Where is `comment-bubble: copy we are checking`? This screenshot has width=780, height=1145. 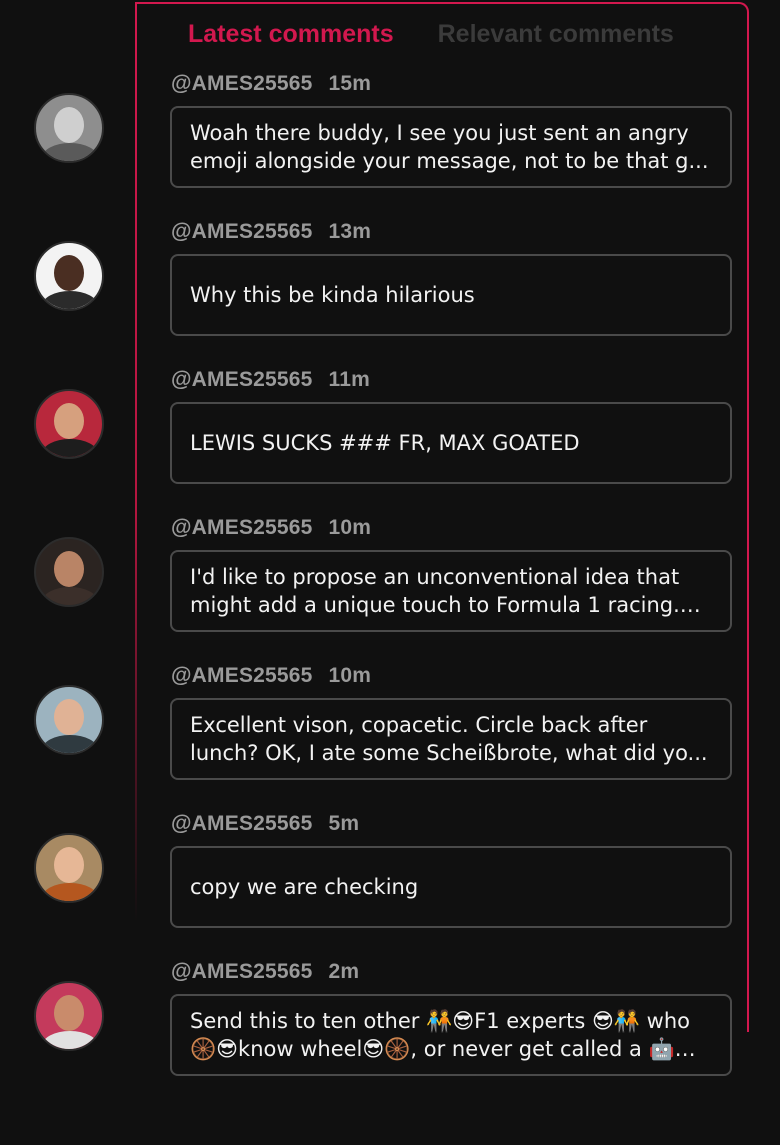 comment-bubble: copy we are checking is located at coordinates (451, 887).